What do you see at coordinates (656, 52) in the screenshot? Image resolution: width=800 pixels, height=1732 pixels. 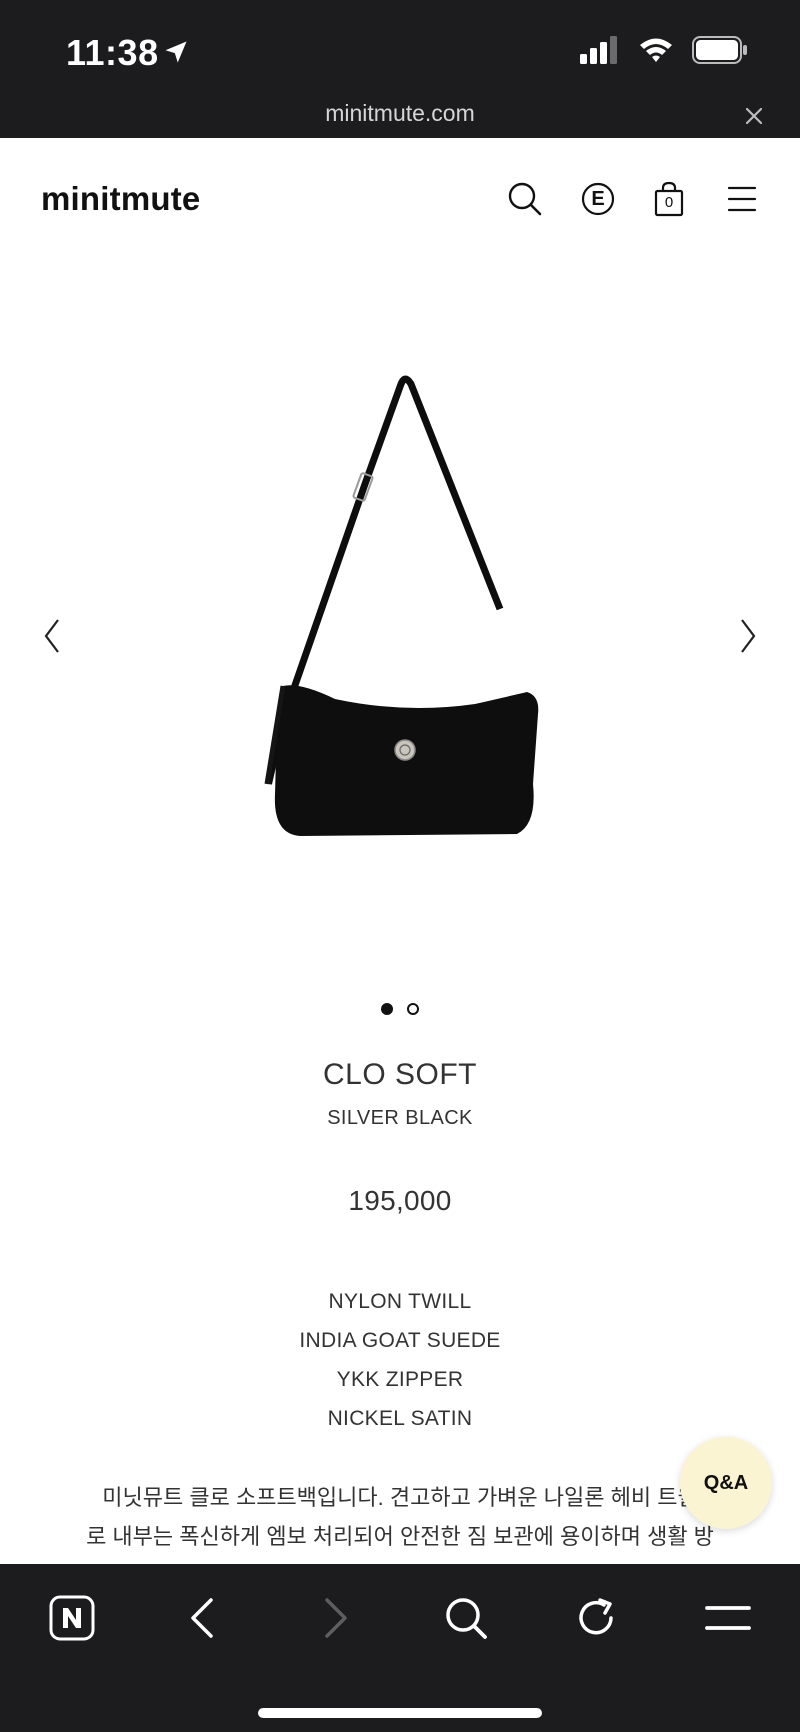 I see `wifi-icon` at bounding box center [656, 52].